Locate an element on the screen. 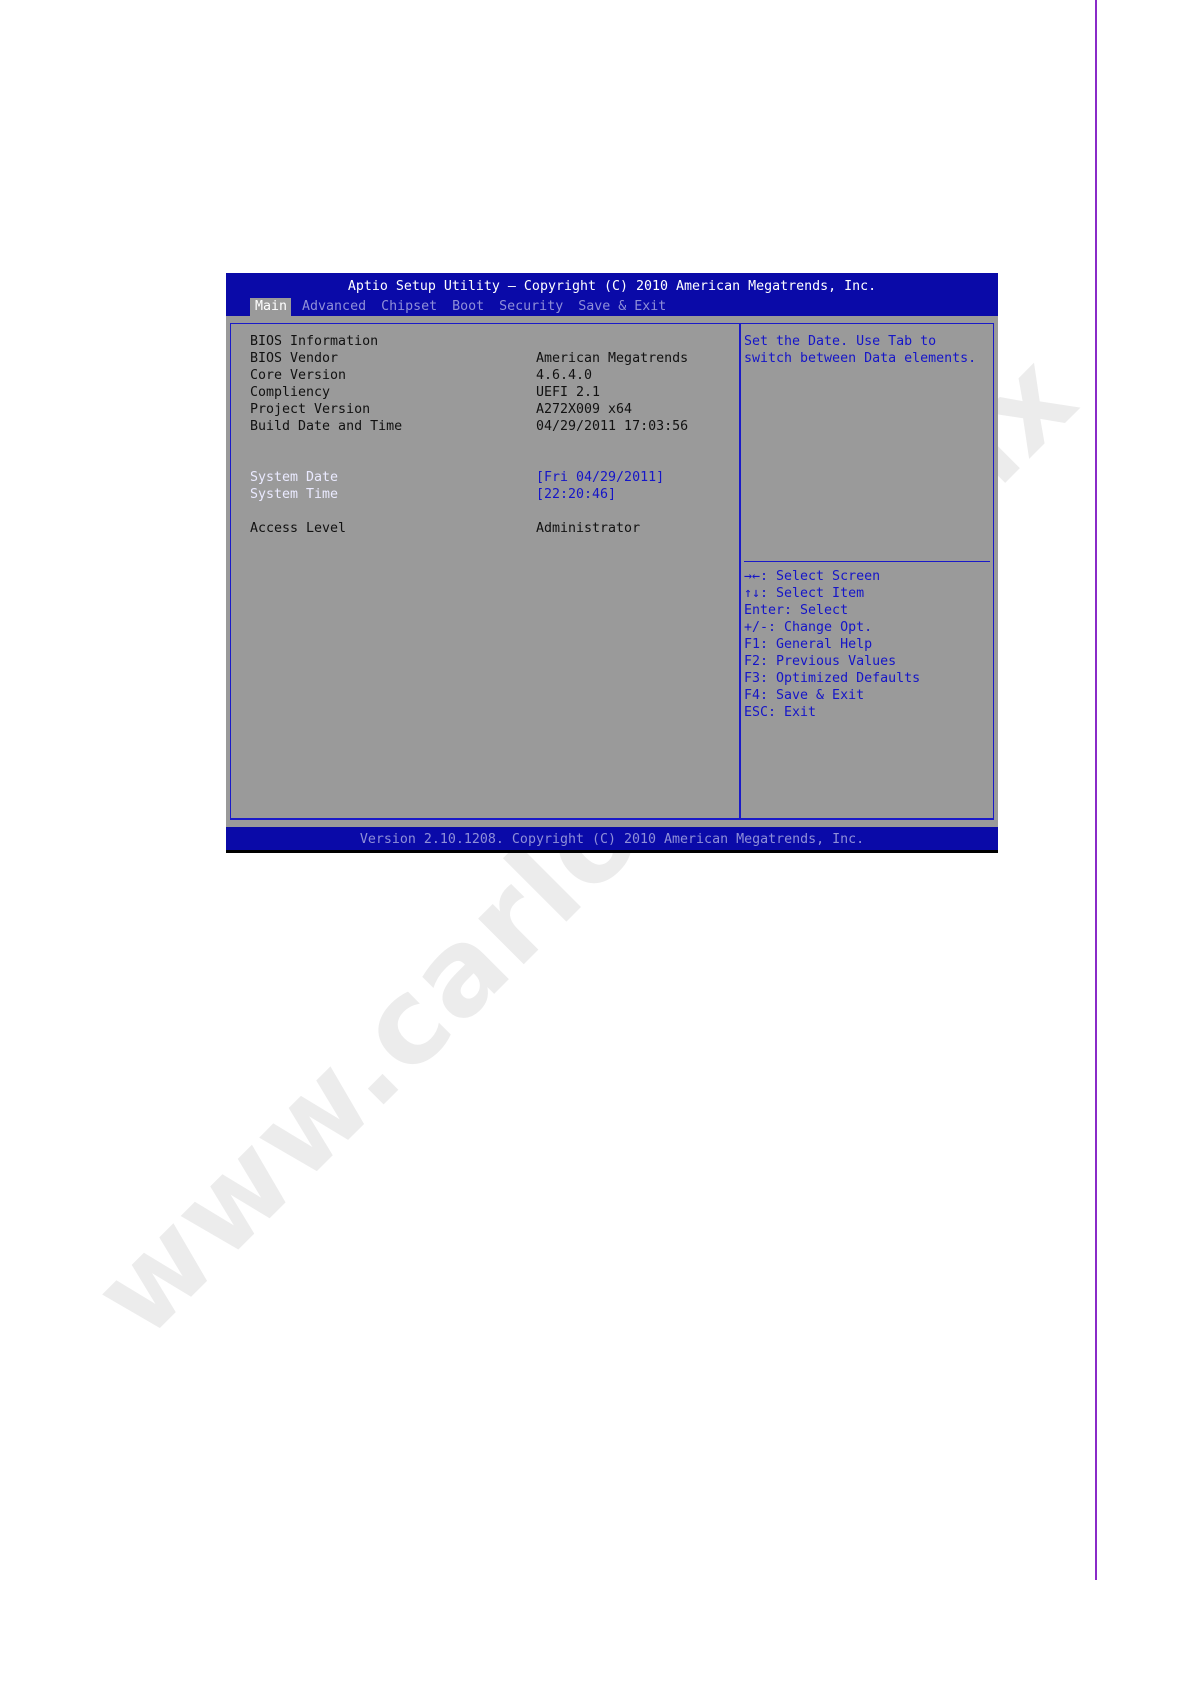 This screenshot has height=1684, width=1190. info-value: UEFI 2.1 is located at coordinates (568, 392).